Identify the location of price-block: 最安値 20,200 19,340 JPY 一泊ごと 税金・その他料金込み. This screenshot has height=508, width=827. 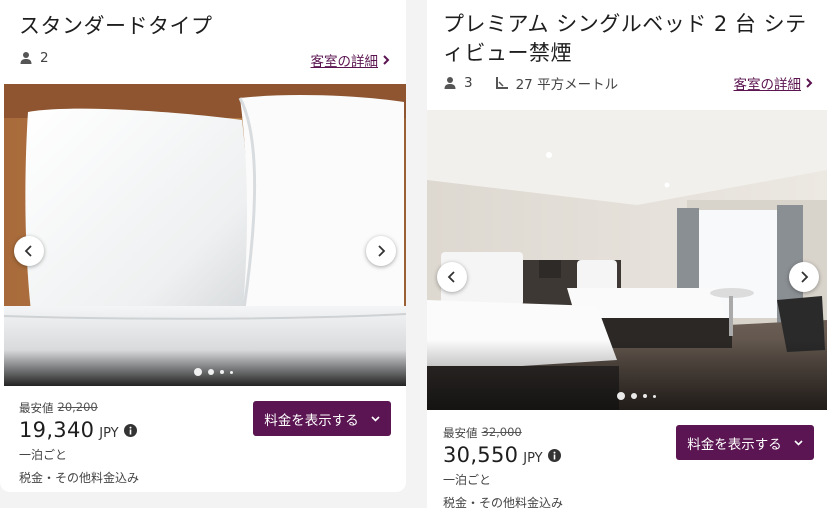
(79, 443).